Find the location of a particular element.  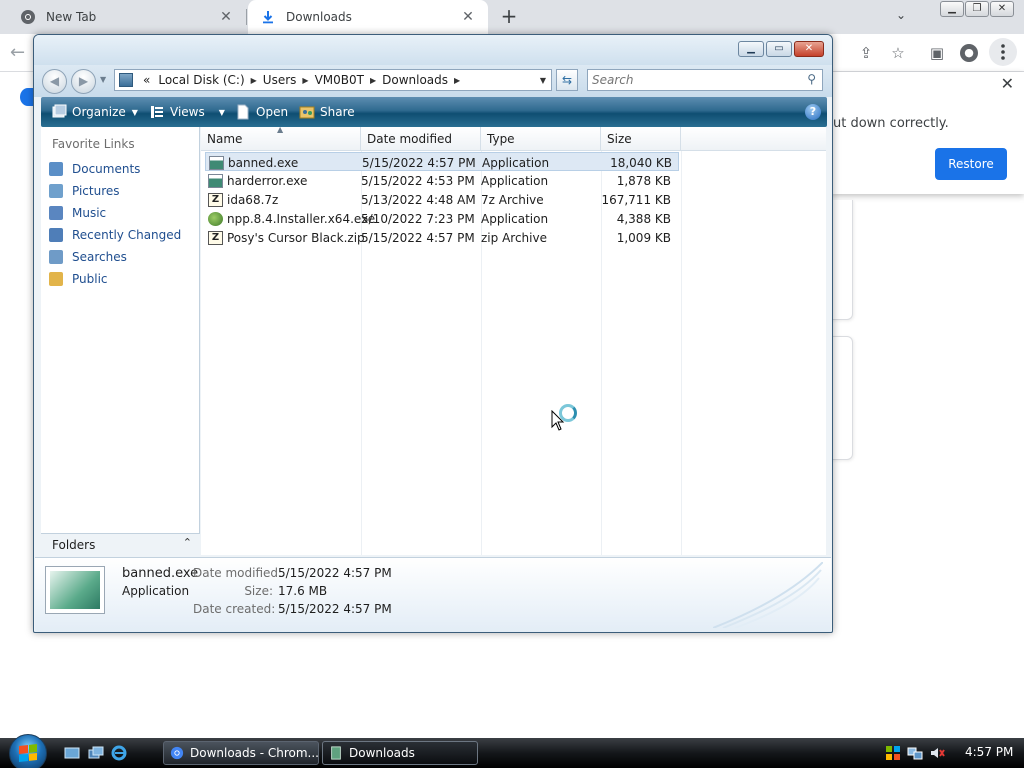

folders-label: Folders is located at coordinates (74, 544).